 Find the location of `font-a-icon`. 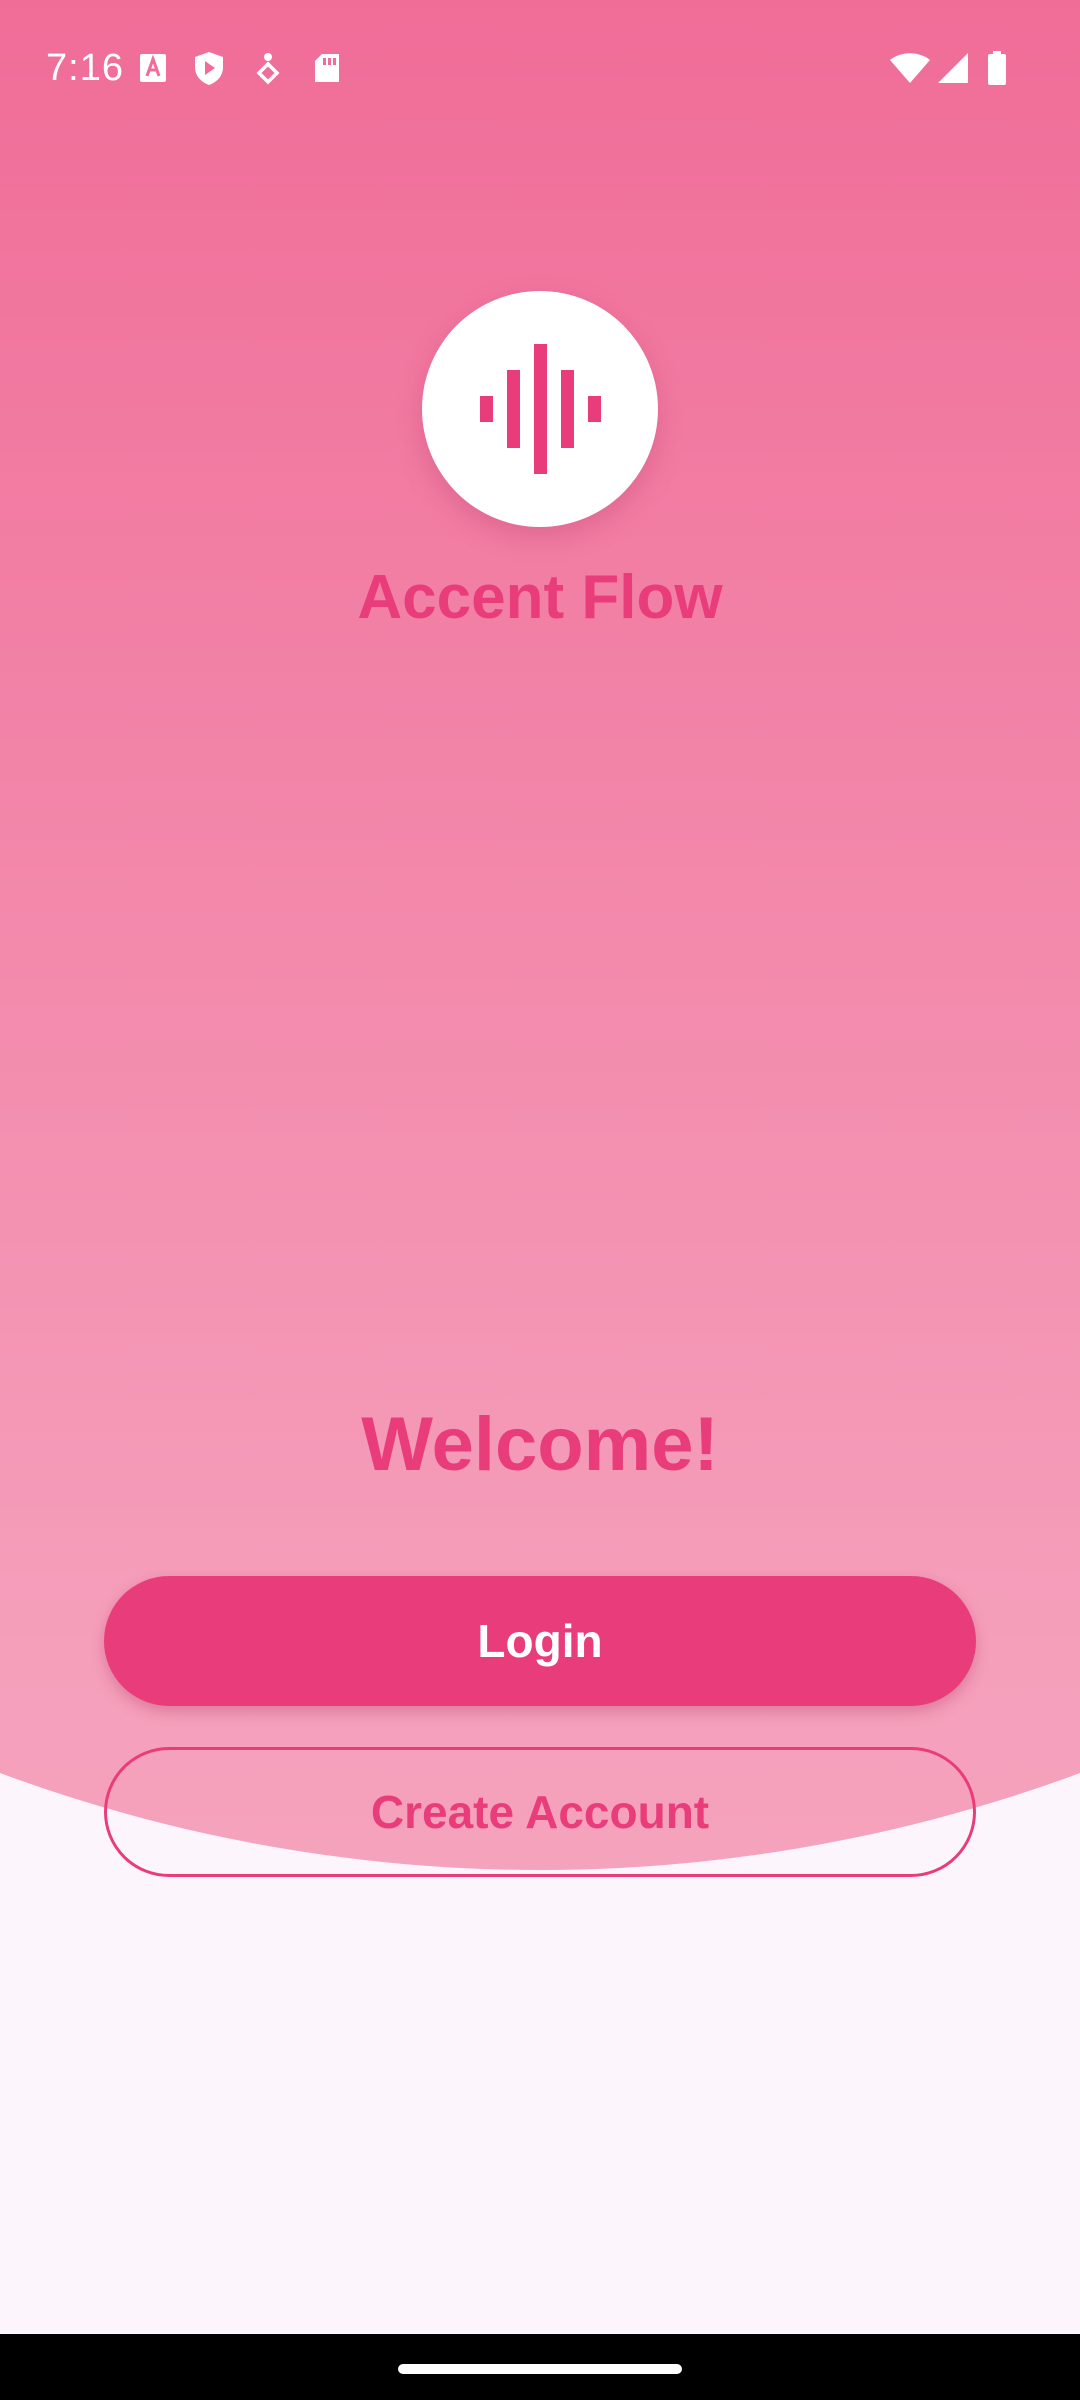

font-a-icon is located at coordinates (153, 68).